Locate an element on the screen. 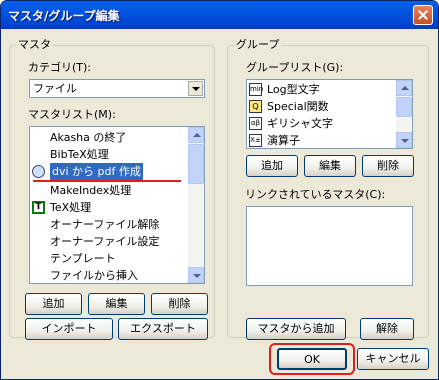 The image size is (439, 380). unlink-button: 解除 is located at coordinates (387, 329).